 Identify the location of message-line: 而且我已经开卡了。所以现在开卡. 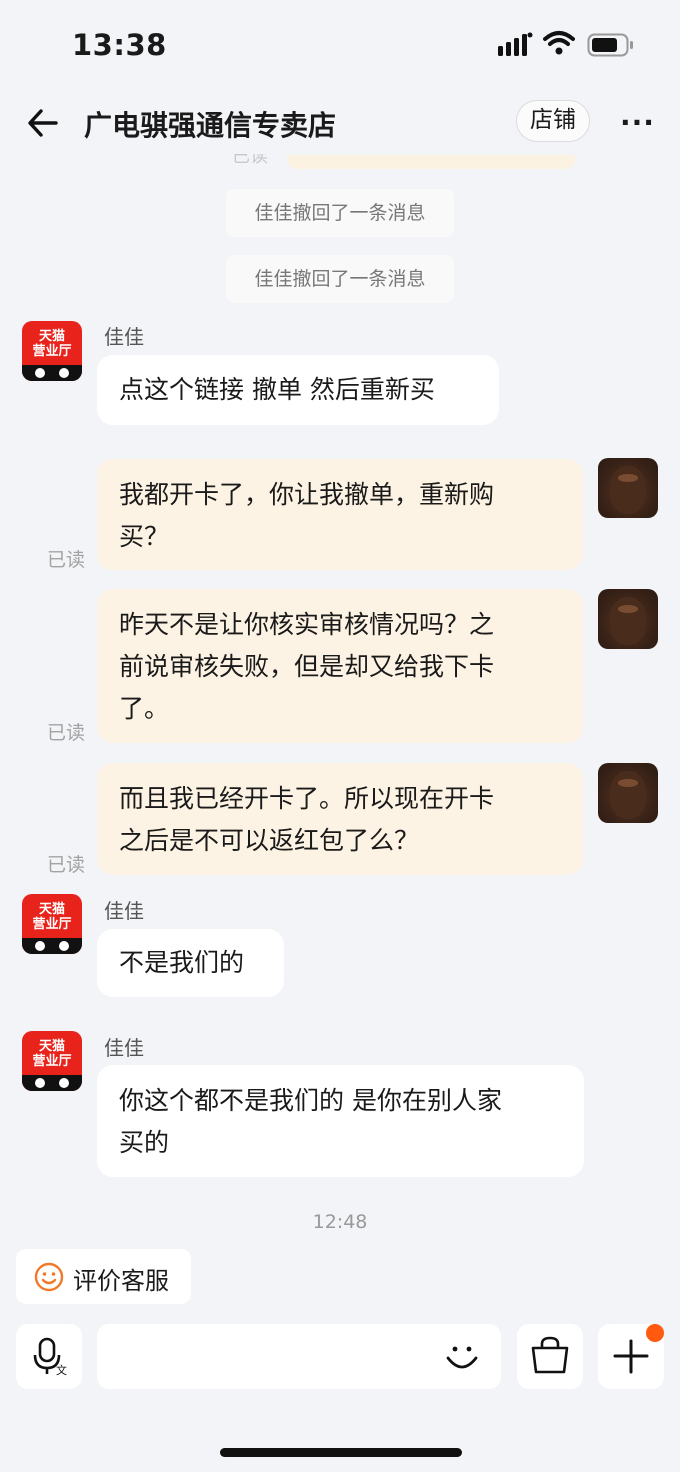
(307, 798).